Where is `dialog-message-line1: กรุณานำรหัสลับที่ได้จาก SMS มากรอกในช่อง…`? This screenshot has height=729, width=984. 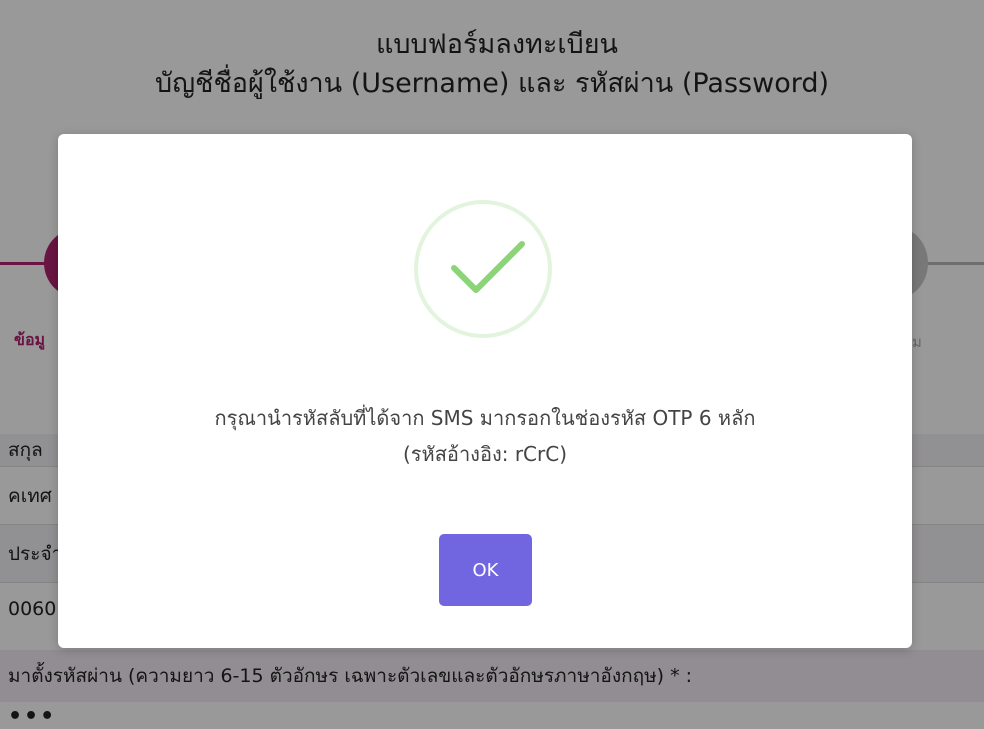
dialog-message-line1: กรุณานำรหัสลับที่ได้จาก SMS มากรอกในช่อง… is located at coordinates (485, 418).